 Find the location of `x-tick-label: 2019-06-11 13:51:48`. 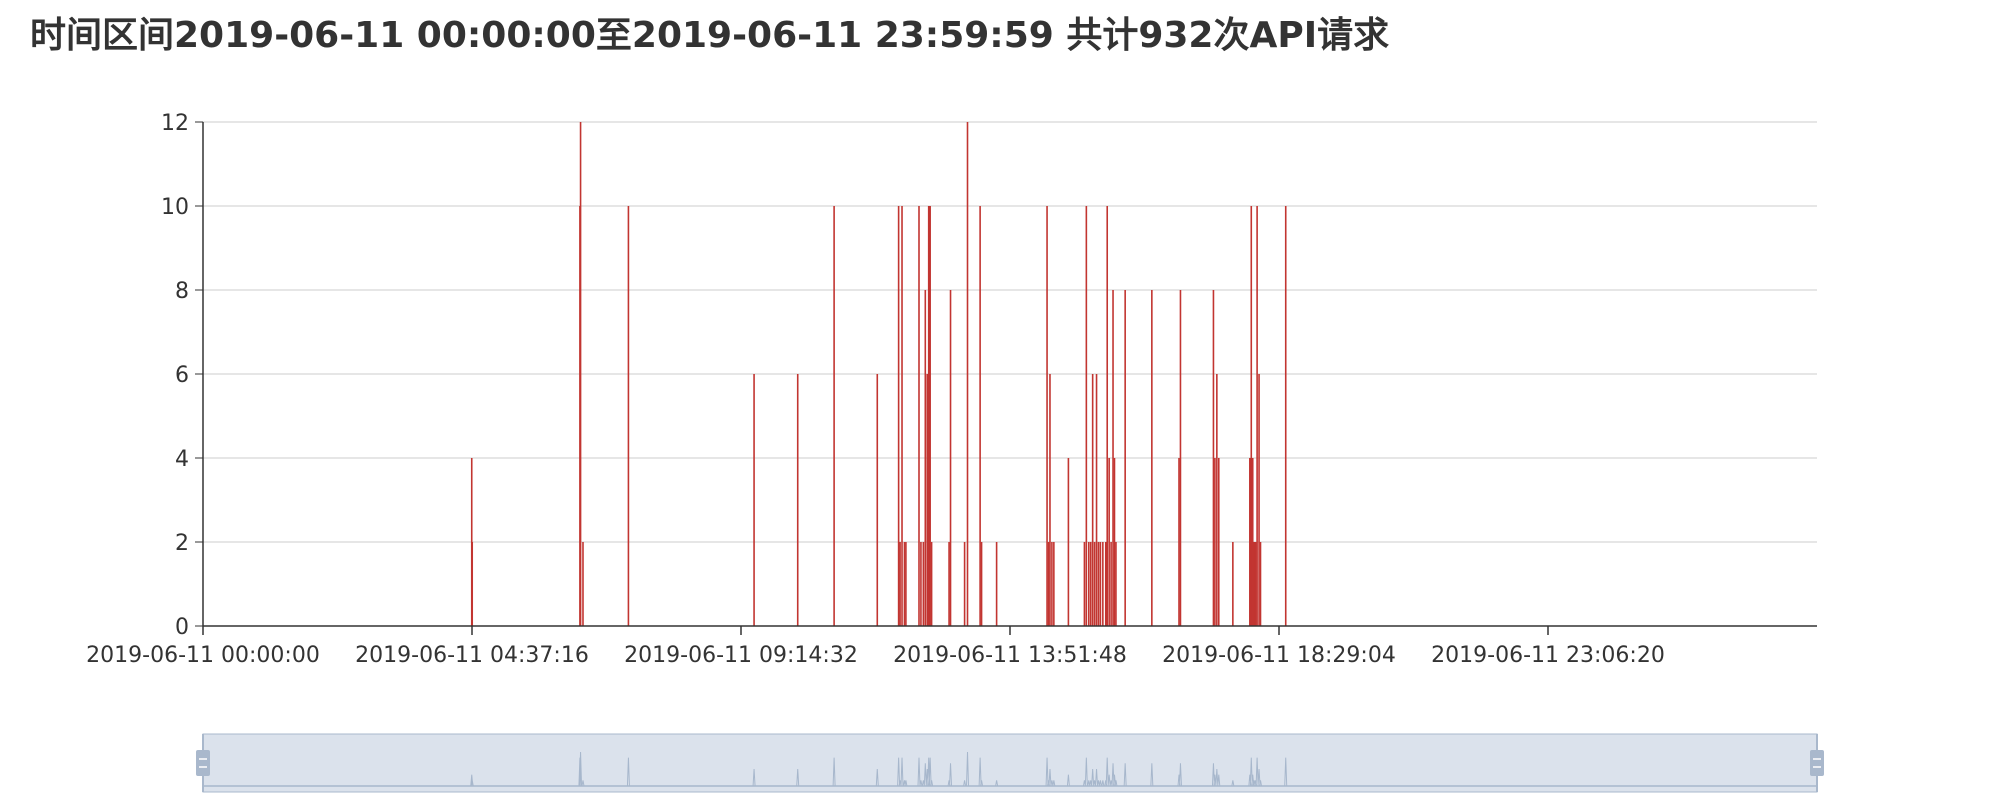

x-tick-label: 2019-06-11 13:51:48 is located at coordinates (1010, 655).